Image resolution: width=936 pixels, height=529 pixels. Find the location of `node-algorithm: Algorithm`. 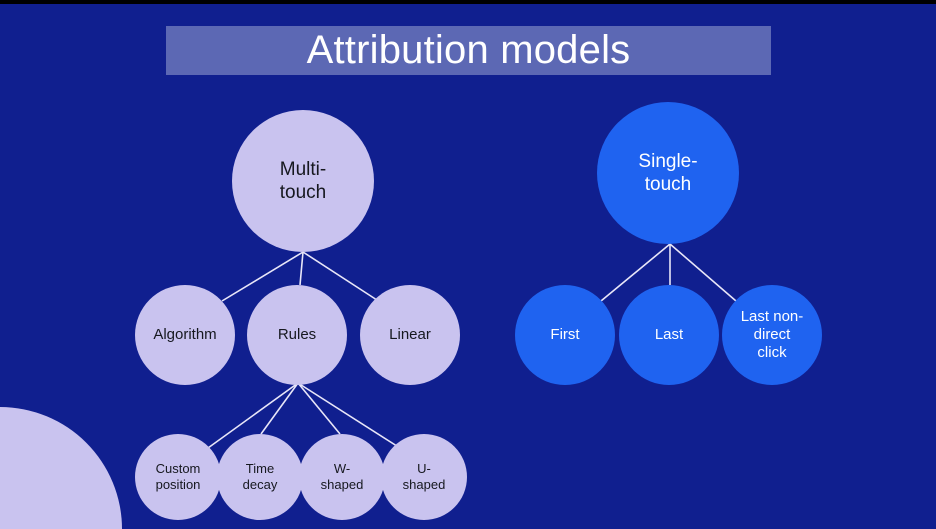

node-algorithm: Algorithm is located at coordinates (185, 335).